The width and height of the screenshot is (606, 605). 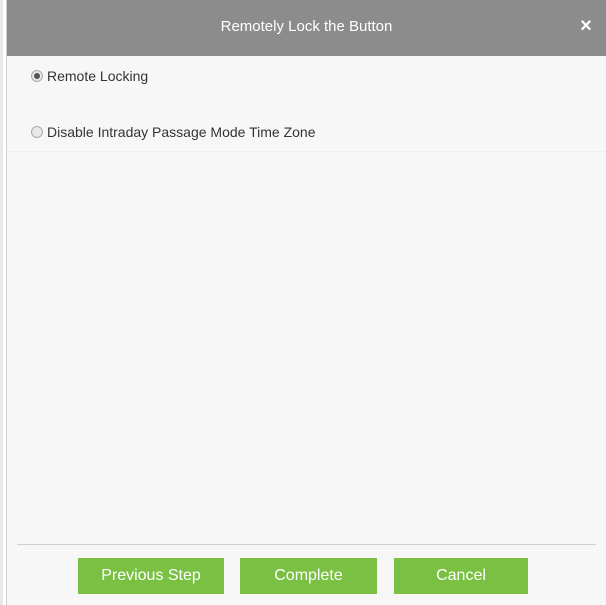 I want to click on cancel-button: Cancel, so click(x=461, y=576).